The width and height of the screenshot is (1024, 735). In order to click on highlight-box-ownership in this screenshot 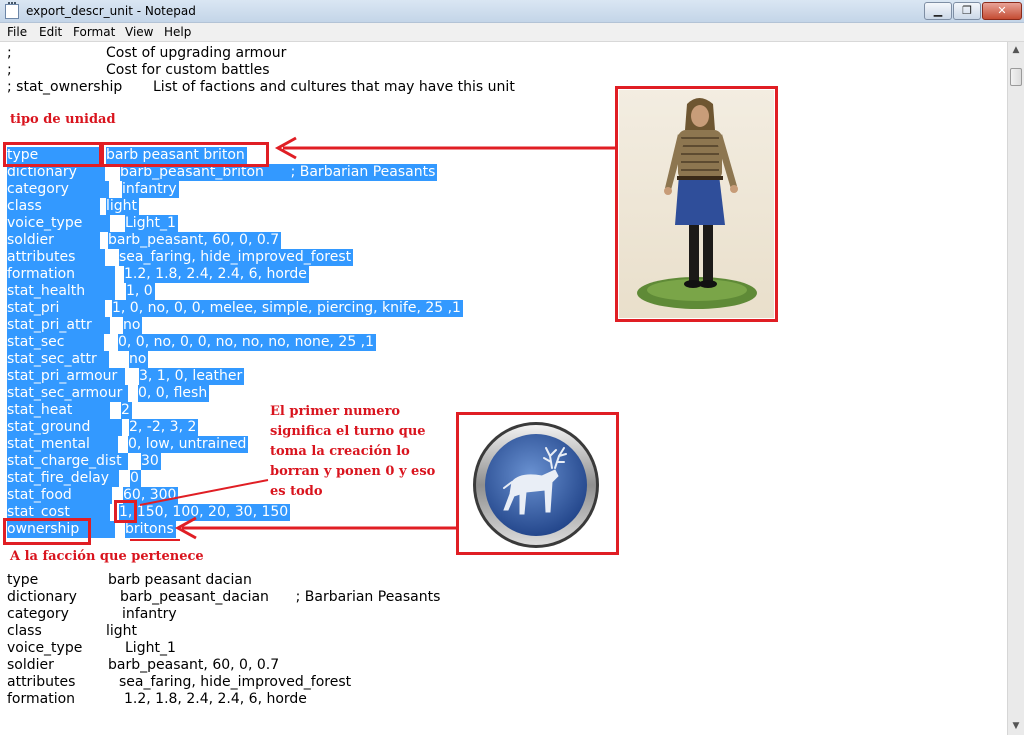, I will do `click(47, 531)`.